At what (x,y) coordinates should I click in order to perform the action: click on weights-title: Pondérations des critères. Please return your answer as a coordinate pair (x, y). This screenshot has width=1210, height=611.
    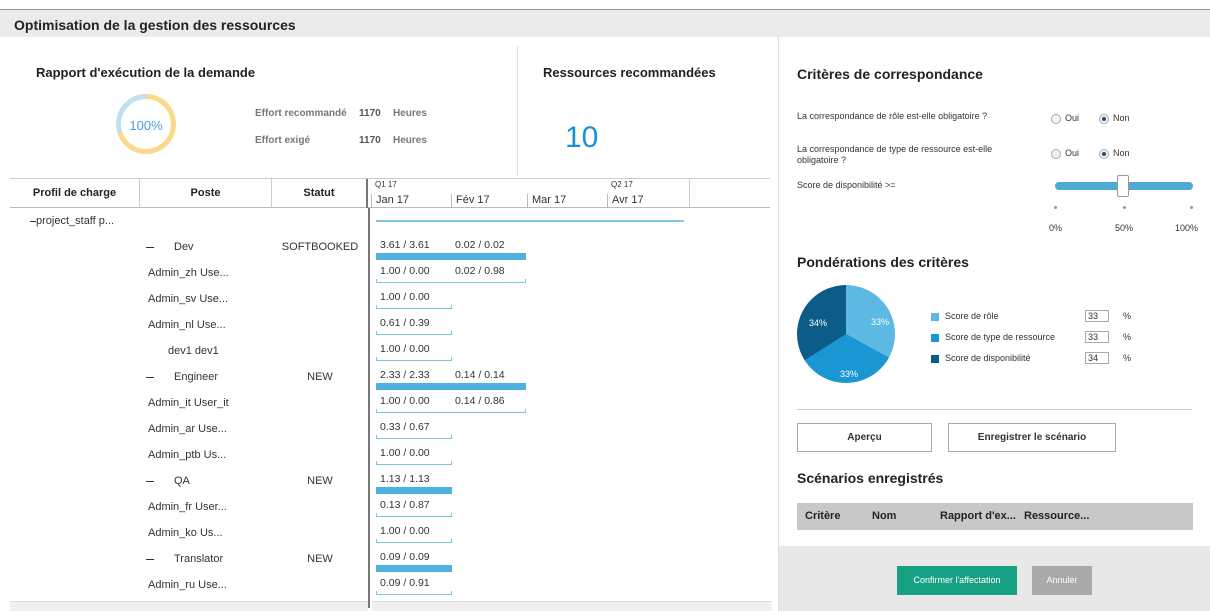
    Looking at the image, I should click on (883, 262).